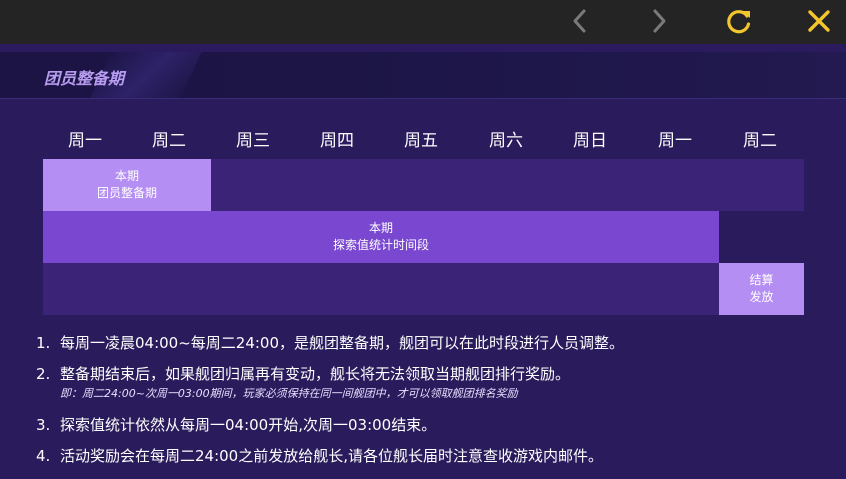 The width and height of the screenshot is (846, 479). Describe the element at coordinates (381, 237) in the screenshot. I see `stats-period-block: 本期 探索值统计时间段` at that location.